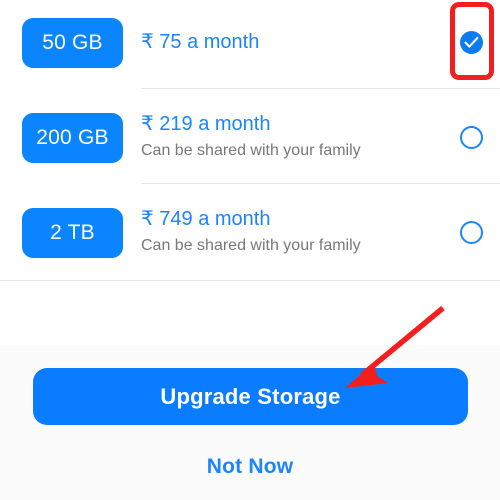 The height and width of the screenshot is (500, 500). I want to click on plan-radio-selected, so click(471, 42).